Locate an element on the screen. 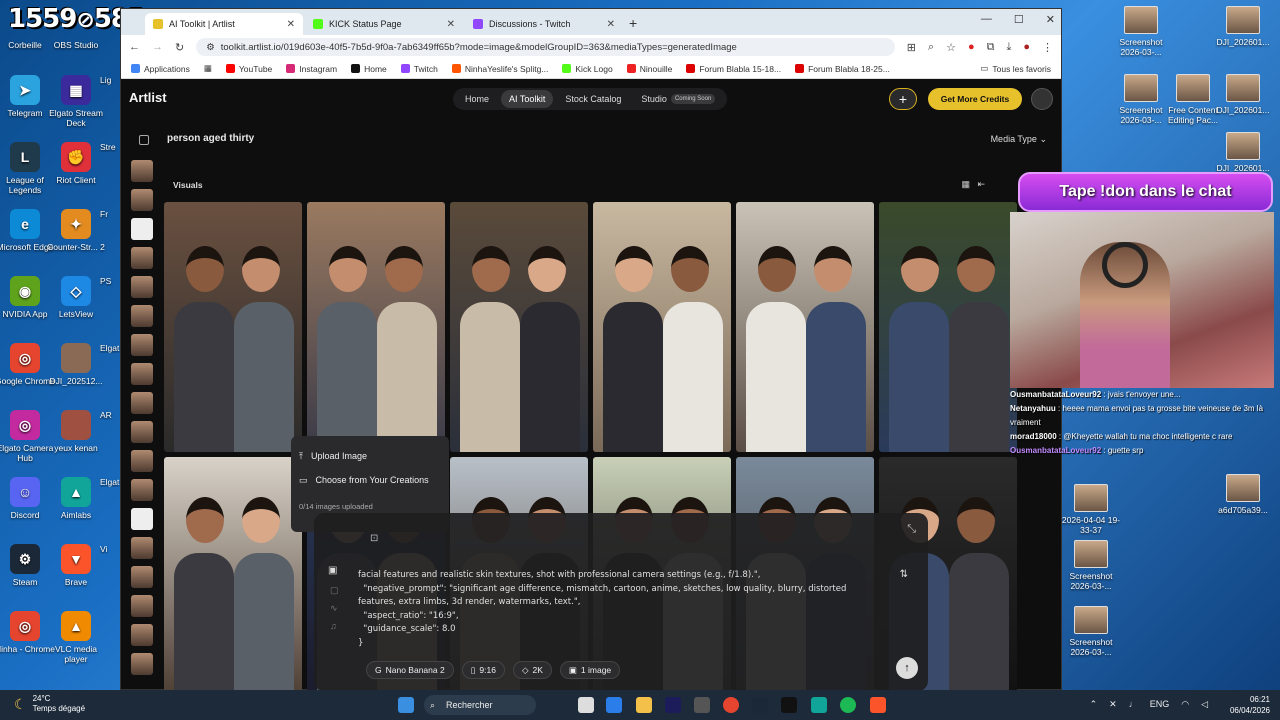 This screenshot has height=720, width=1280. bookmark-home: Home is located at coordinates (369, 69).